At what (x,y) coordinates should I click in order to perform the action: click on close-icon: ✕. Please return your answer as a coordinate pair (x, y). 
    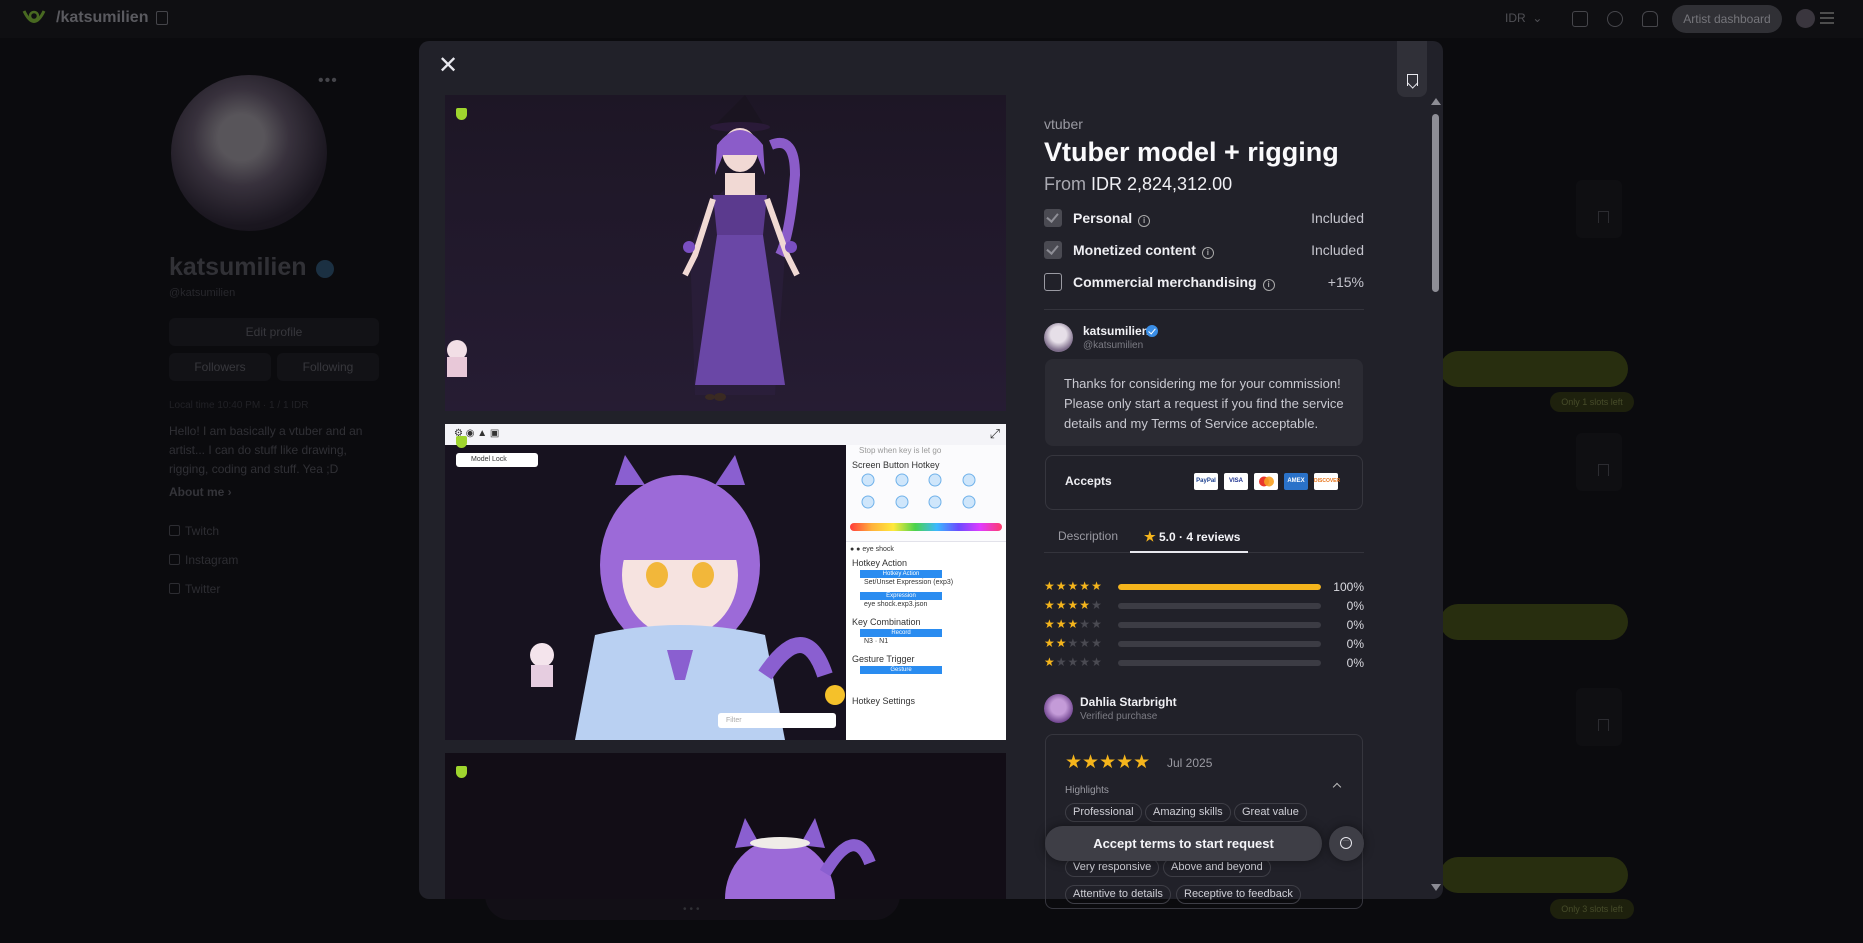
    Looking at the image, I should click on (448, 66).